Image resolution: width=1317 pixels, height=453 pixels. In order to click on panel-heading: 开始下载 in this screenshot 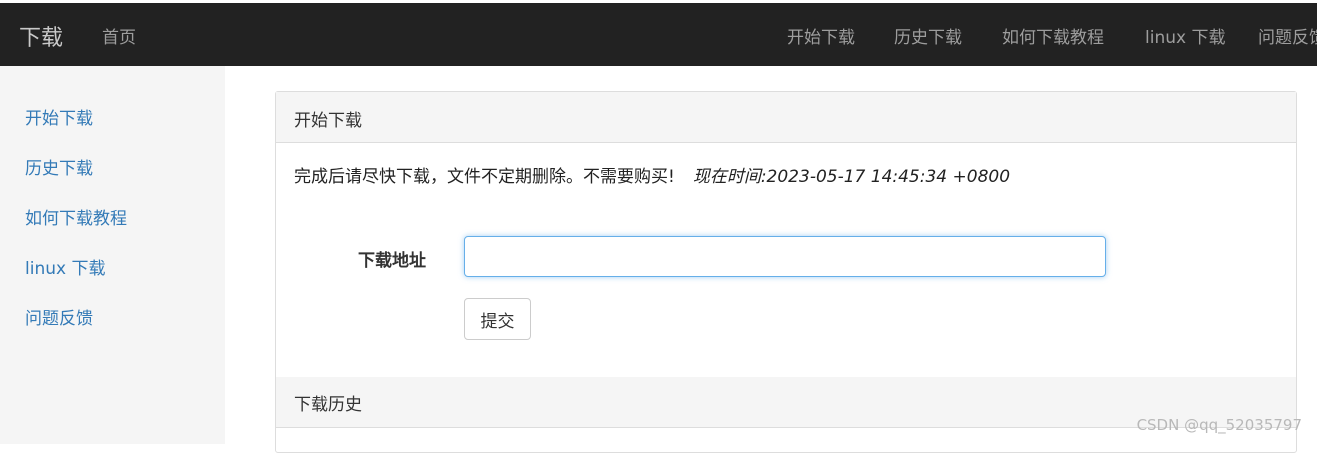, I will do `click(786, 117)`.